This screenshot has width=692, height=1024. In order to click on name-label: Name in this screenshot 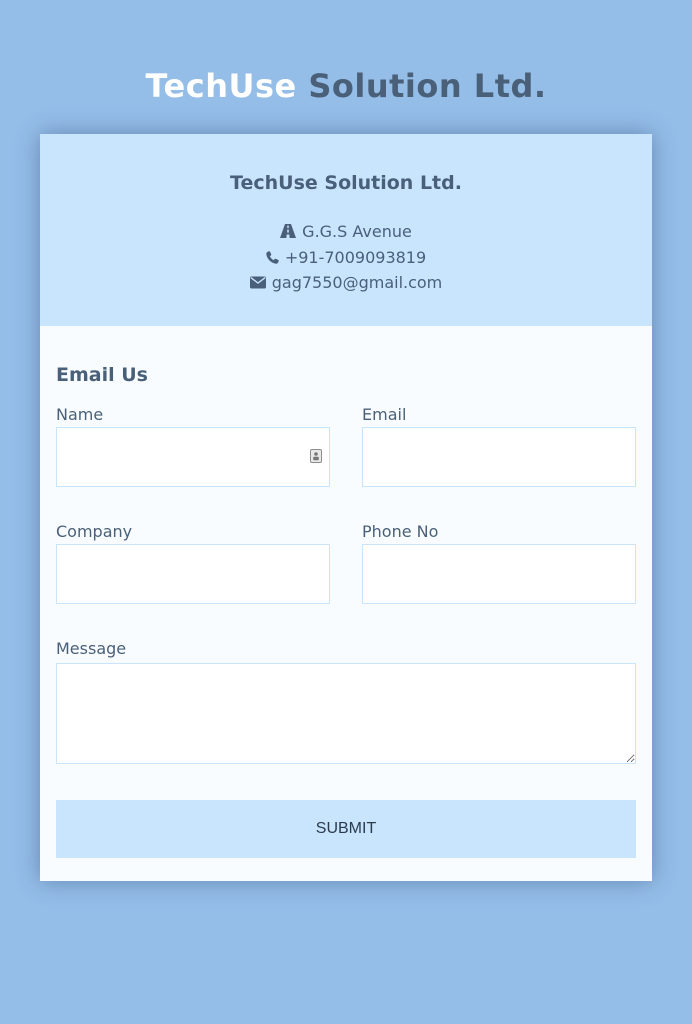, I will do `click(80, 414)`.